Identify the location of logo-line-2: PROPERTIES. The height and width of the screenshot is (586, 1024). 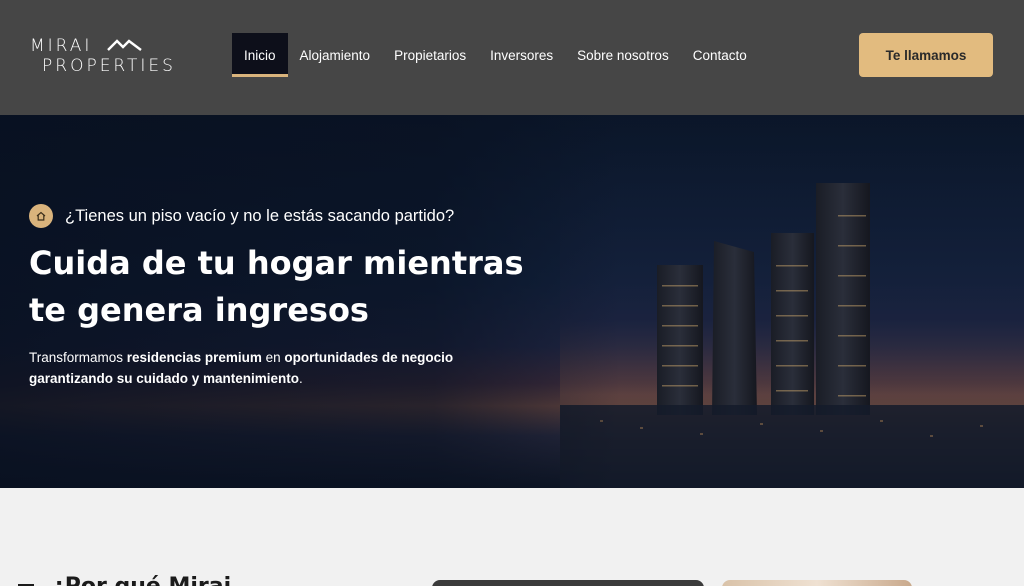
(109, 66).